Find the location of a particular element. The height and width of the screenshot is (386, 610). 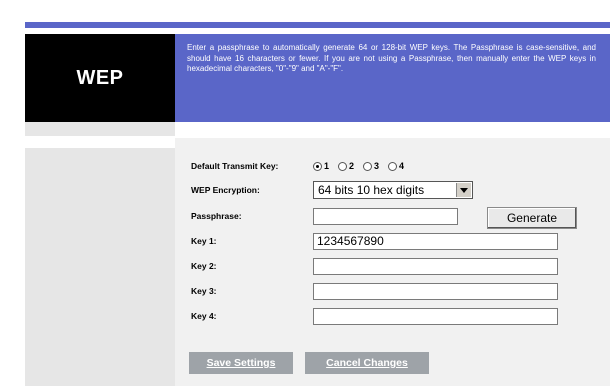

passphrase-label: Passphrase: is located at coordinates (216, 216).